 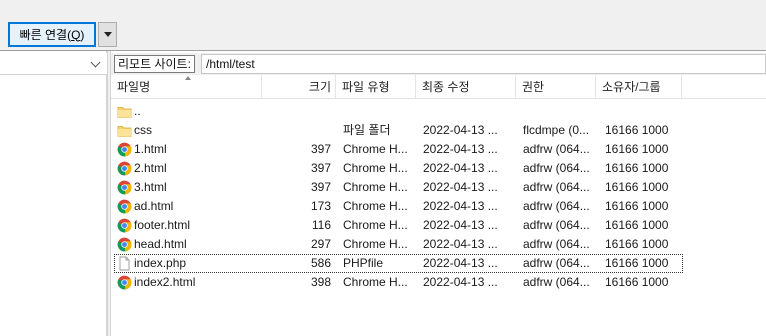 I want to click on file-name: index2.html, so click(x=165, y=282).